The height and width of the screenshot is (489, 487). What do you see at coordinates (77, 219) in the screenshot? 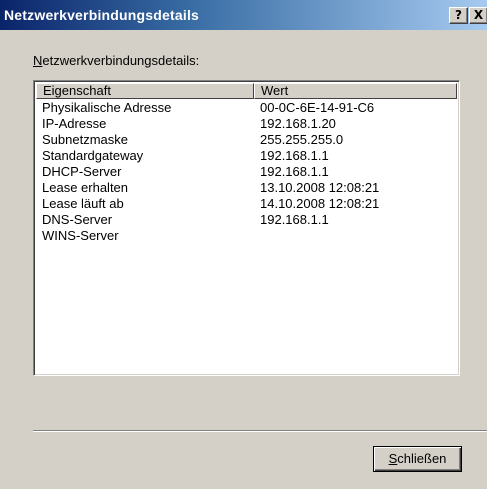
I see `property-cell: DNS-Server` at bounding box center [77, 219].